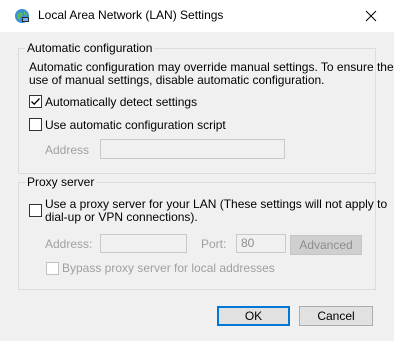 This screenshot has height=341, width=394. I want to click on window-title: Local Area Network (LAN) Settings, so click(131, 15).